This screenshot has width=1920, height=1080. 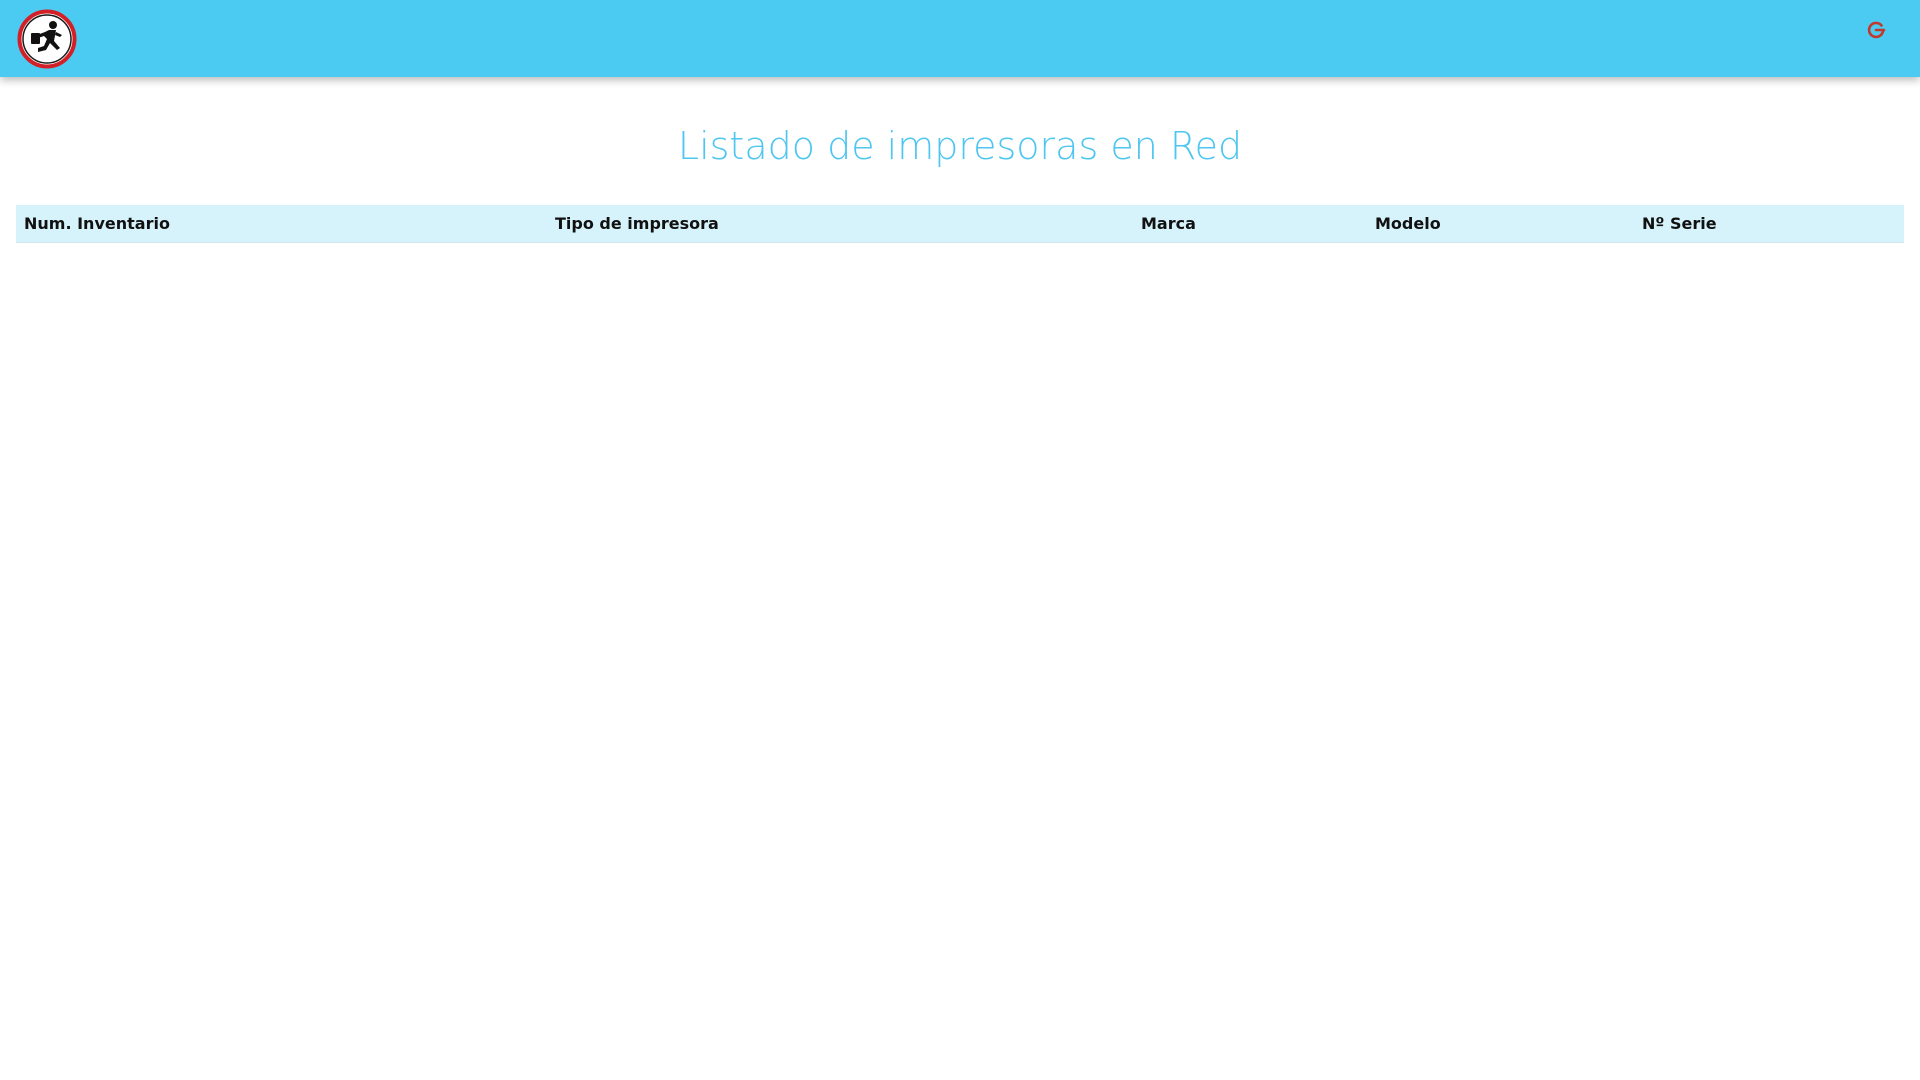 What do you see at coordinates (47, 39) in the screenshot?
I see `app-logo-icon` at bounding box center [47, 39].